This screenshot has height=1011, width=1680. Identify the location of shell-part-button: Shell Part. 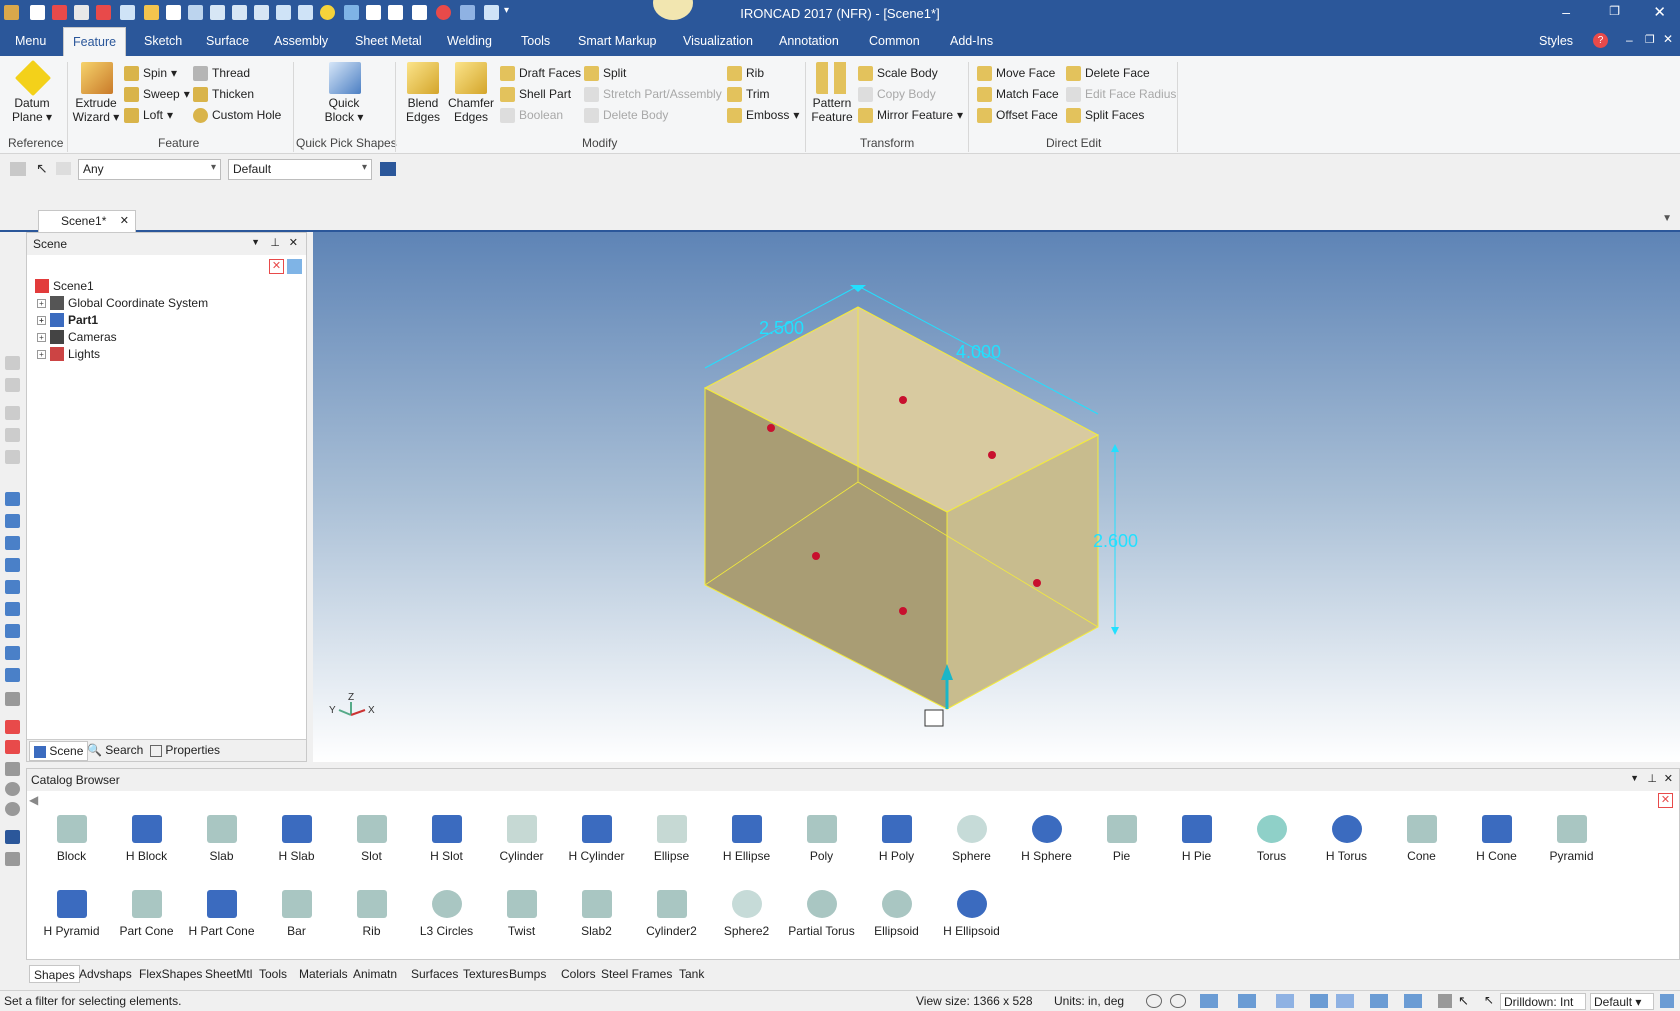
(535, 94).